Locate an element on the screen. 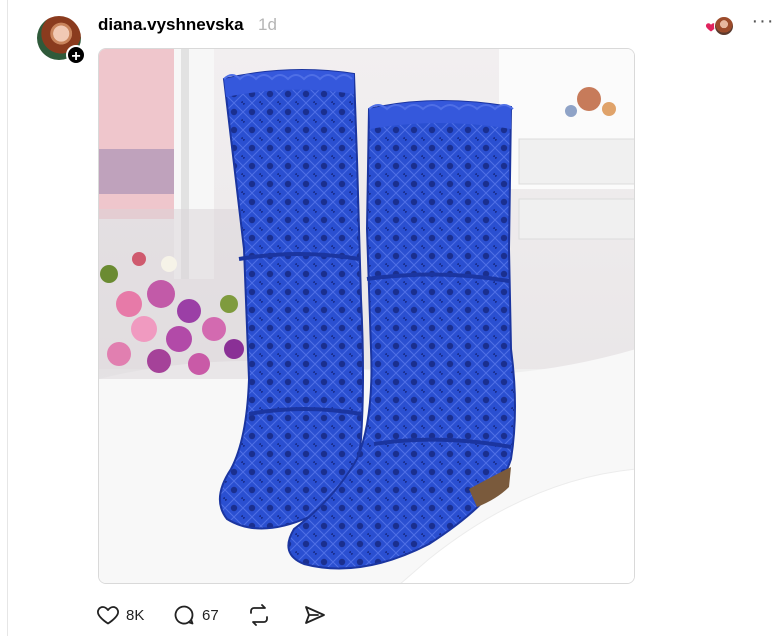 This screenshot has width=781, height=636. follow-plus-icon: + is located at coordinates (76, 55).